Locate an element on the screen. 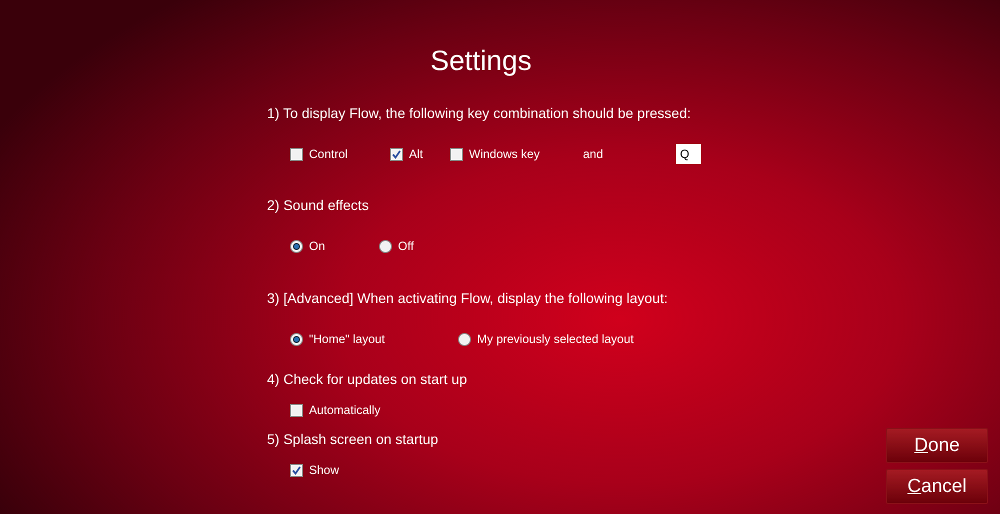 The width and height of the screenshot is (1000, 514). option-label: Windows key is located at coordinates (504, 154).